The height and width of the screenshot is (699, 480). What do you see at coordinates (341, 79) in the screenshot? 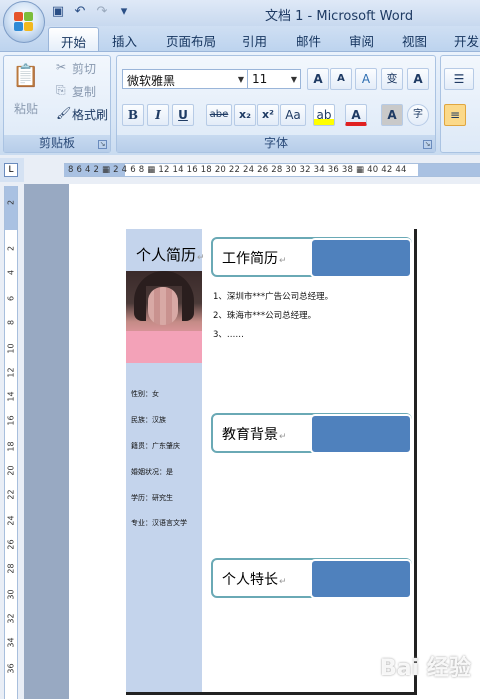
I see `shrink-font-button: A` at bounding box center [341, 79].